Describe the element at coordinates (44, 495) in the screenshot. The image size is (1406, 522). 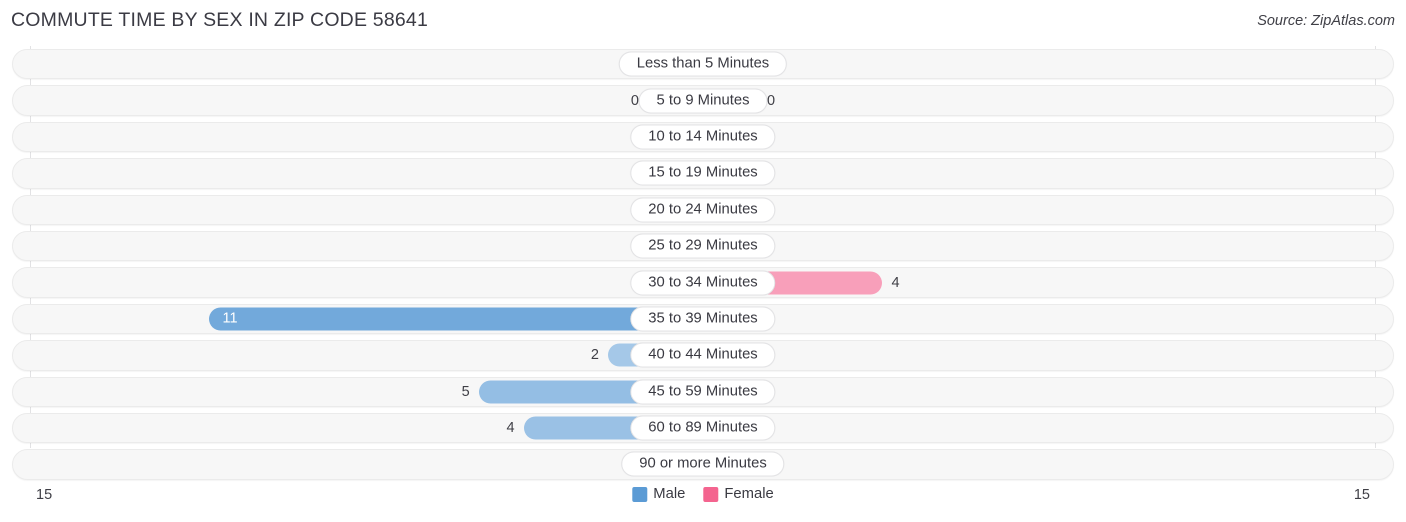
I see `axis-tick-left: 15` at that location.